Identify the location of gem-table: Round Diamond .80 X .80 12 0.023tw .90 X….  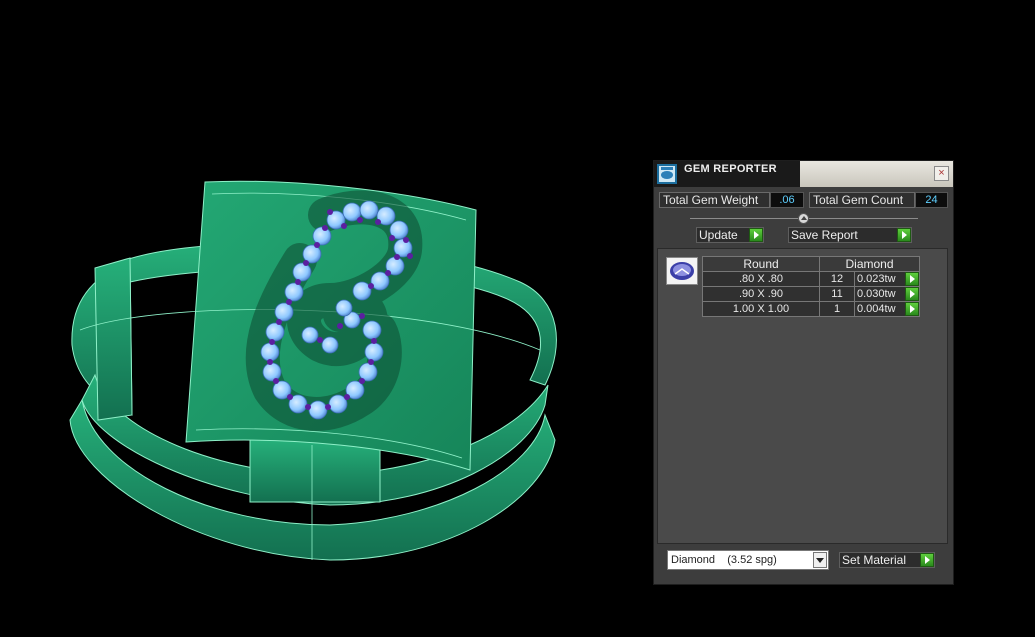
(811, 286).